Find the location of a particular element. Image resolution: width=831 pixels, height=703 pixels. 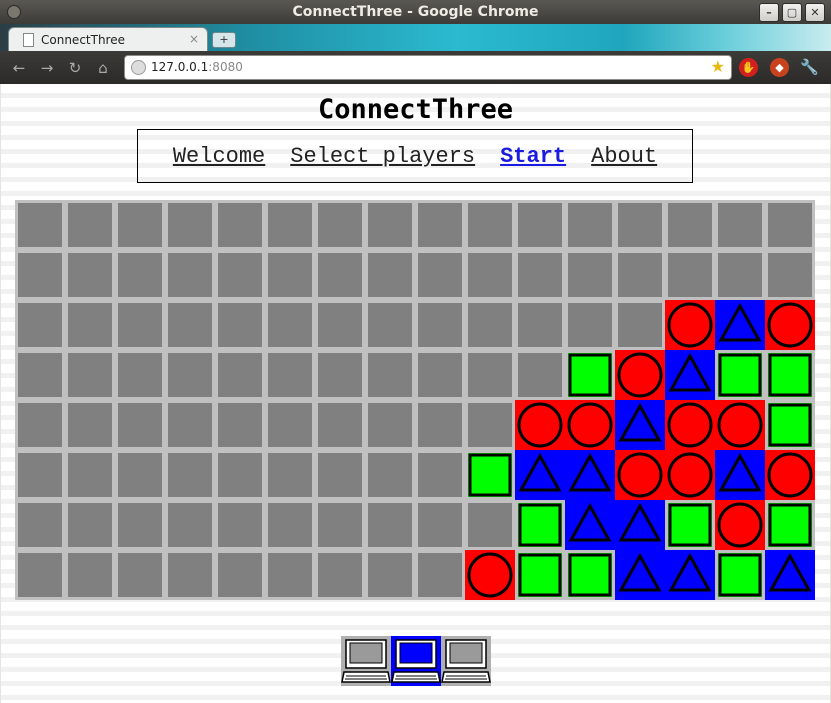

home-icon: ⌂ is located at coordinates (103, 68).